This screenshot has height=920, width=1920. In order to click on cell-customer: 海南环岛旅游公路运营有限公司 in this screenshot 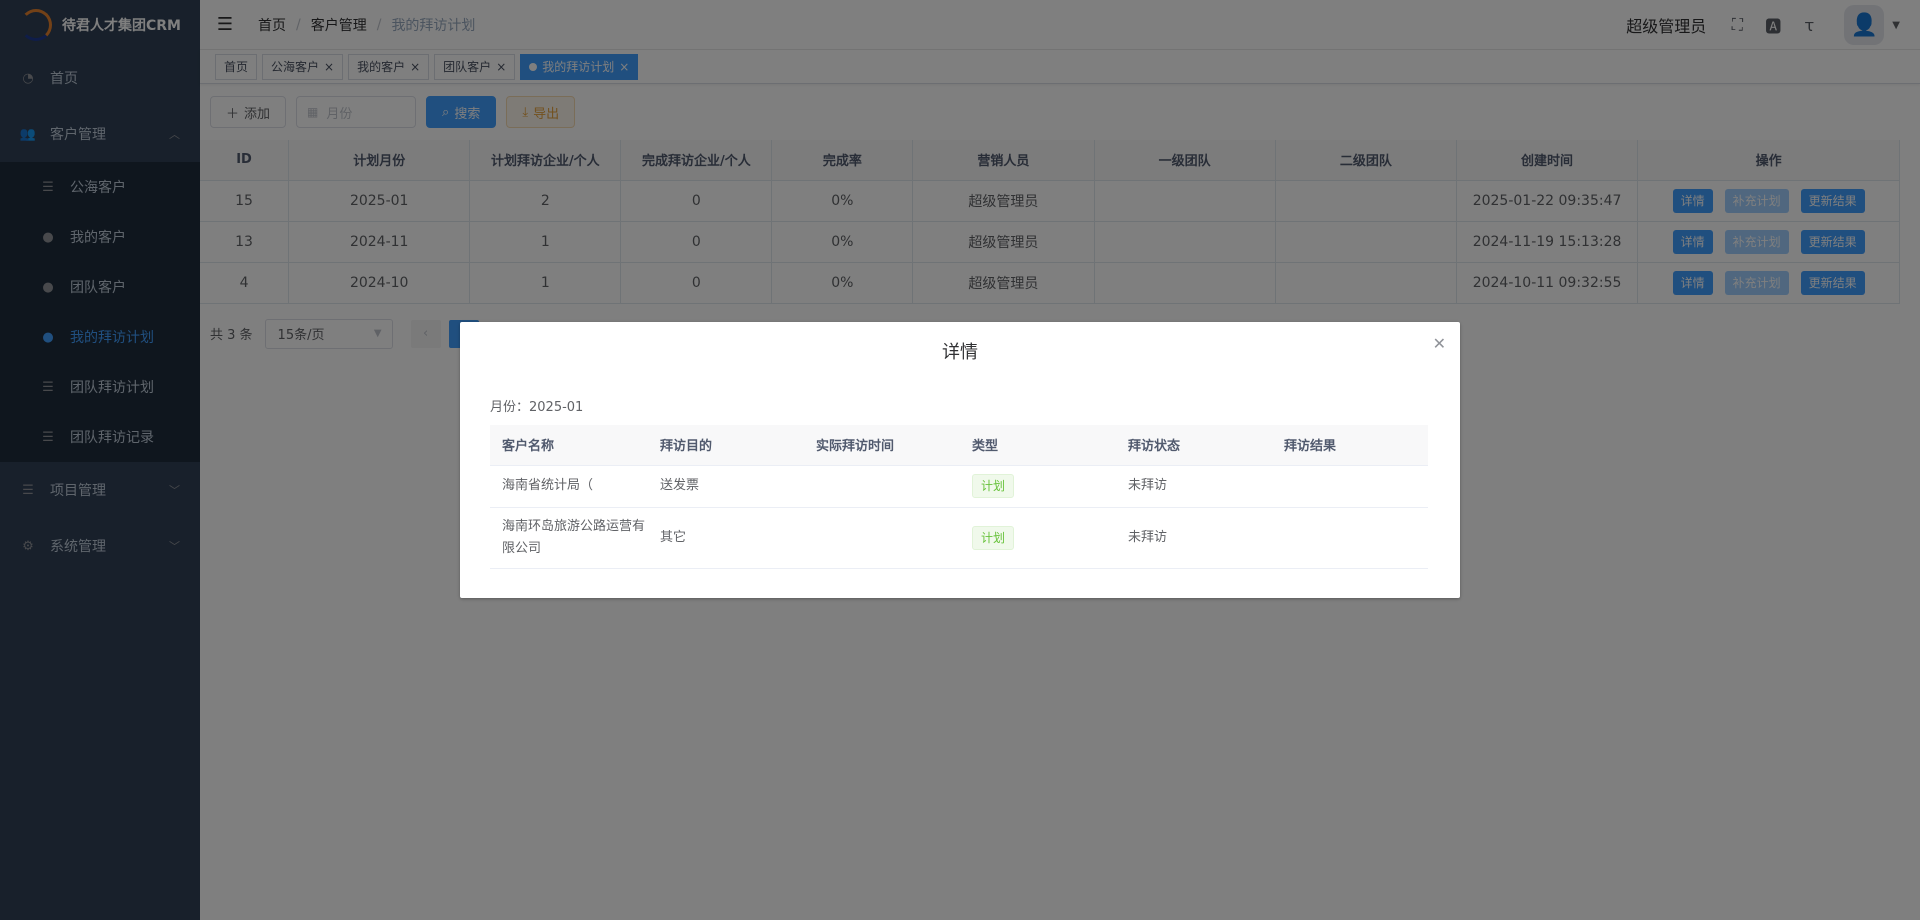, I will do `click(569, 538)`.